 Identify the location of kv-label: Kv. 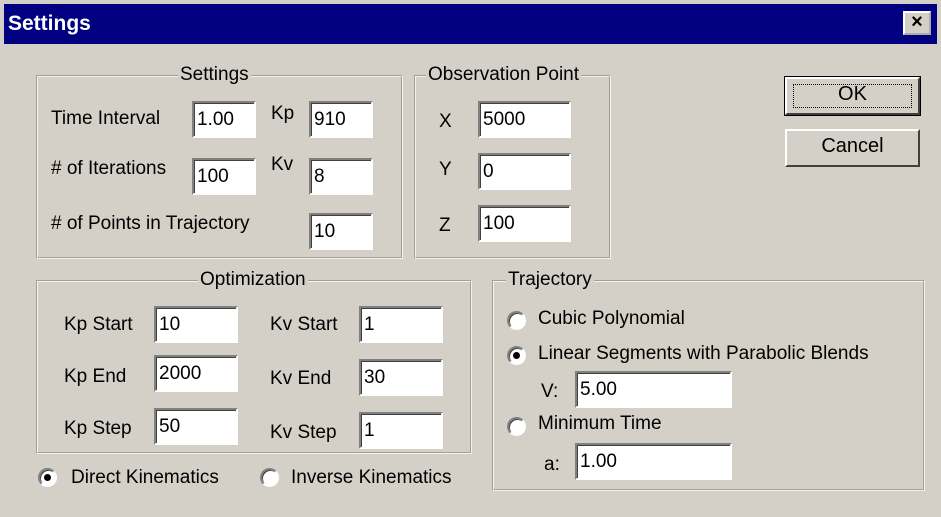
(282, 164).